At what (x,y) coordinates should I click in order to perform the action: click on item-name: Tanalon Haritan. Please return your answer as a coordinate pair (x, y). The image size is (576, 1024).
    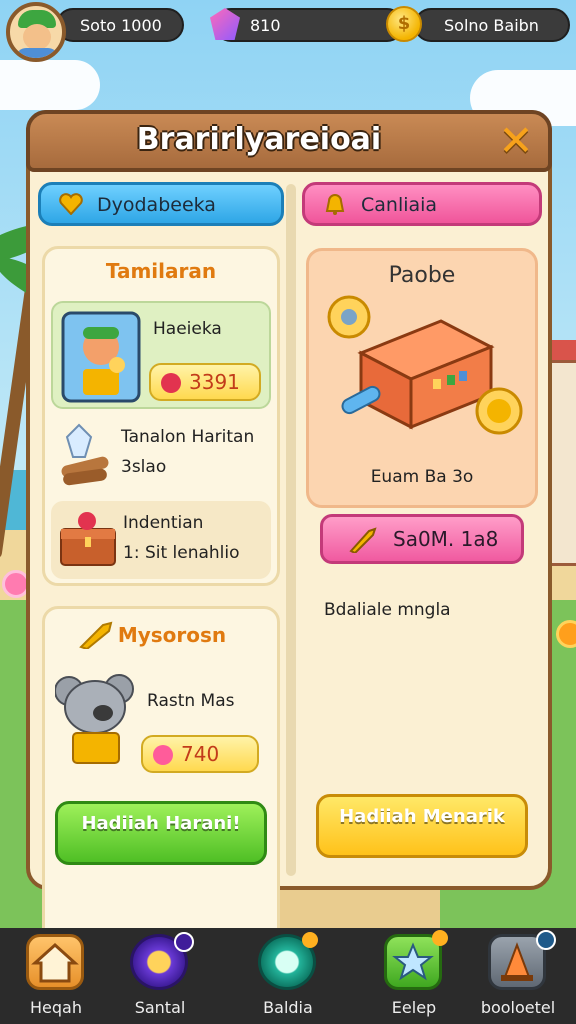
    Looking at the image, I should click on (188, 437).